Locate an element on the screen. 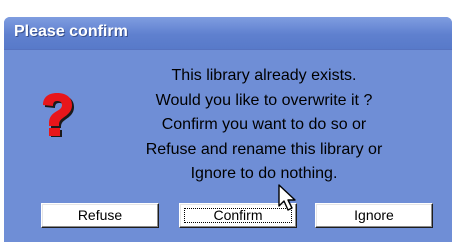  title-bar: Please confirm is located at coordinates (228, 33).